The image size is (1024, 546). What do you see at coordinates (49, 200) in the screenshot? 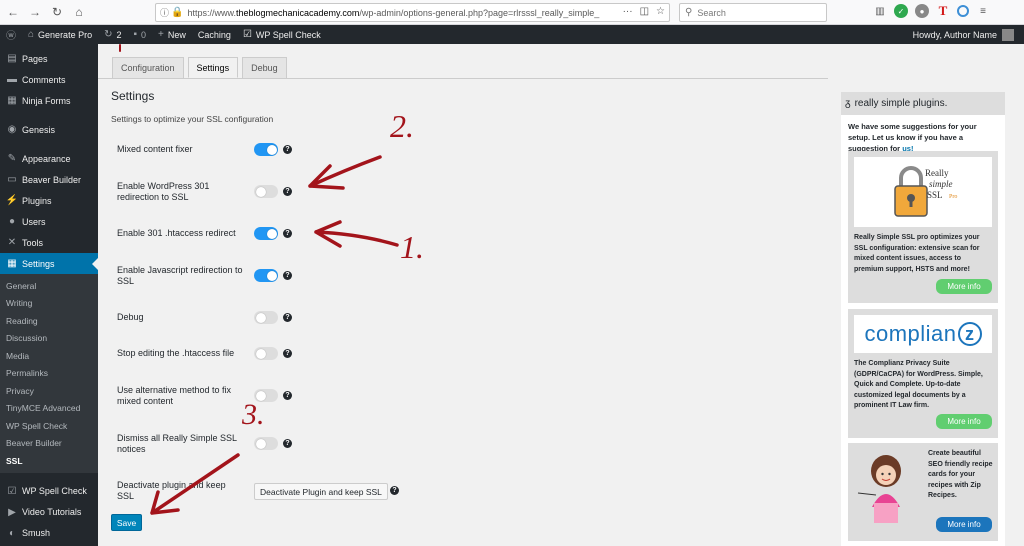
I see `sidebar-item-plugins: ⚡ Plugins` at bounding box center [49, 200].